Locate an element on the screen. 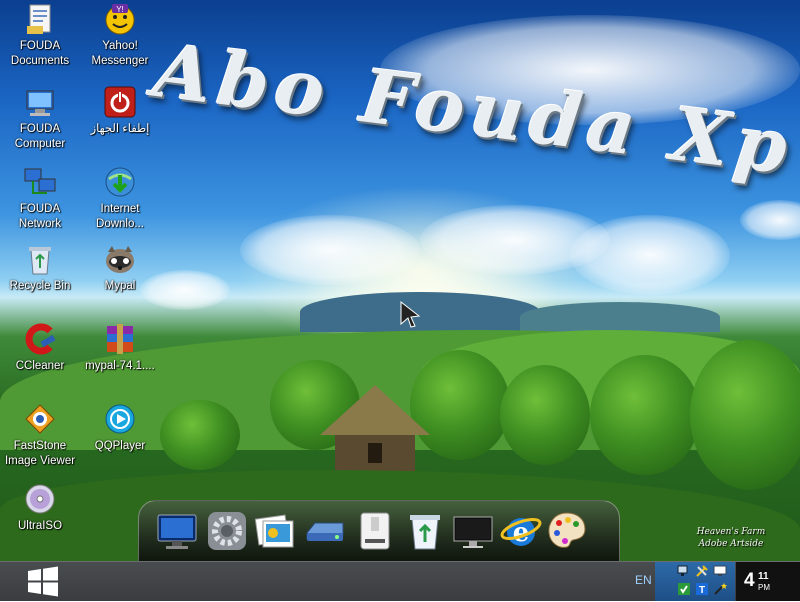 The height and width of the screenshot is (602, 800). tray-security-icon is located at coordinates (684, 589).